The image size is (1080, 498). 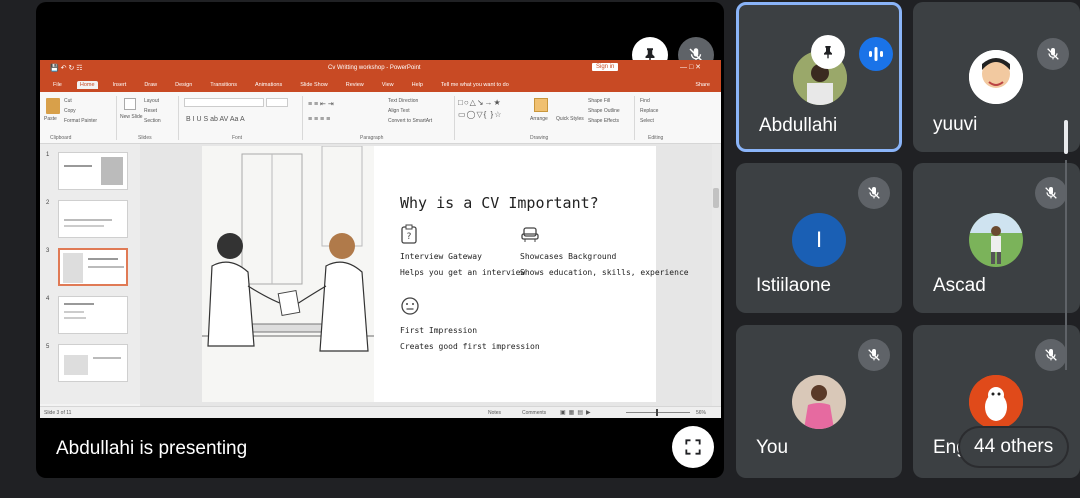 I want to click on share-button: Share, so click(x=702, y=85).